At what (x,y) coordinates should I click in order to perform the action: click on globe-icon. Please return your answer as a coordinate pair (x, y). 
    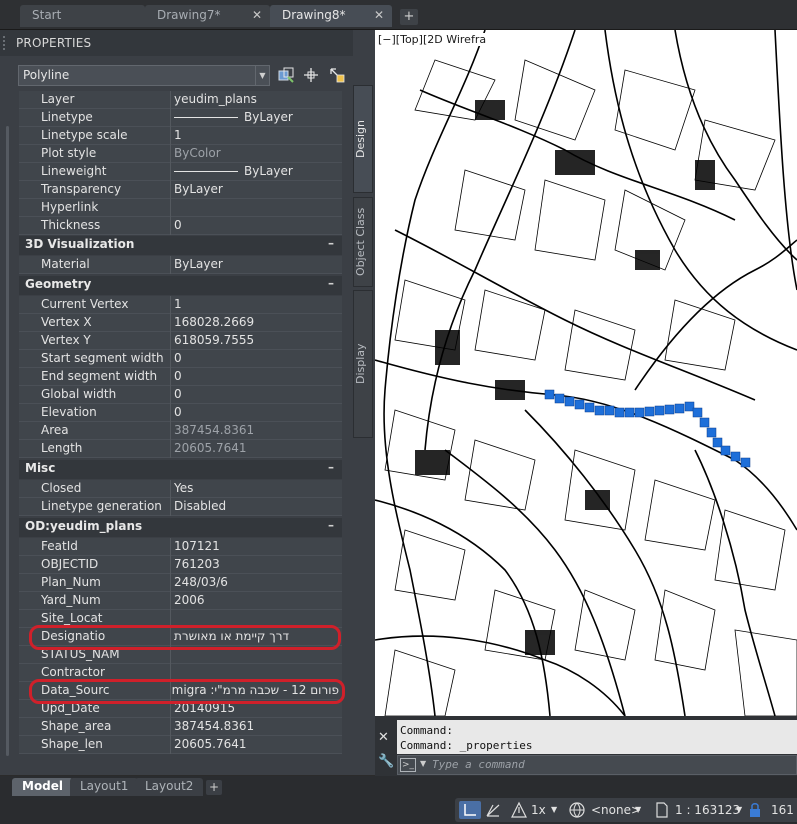
    Looking at the image, I should click on (577, 810).